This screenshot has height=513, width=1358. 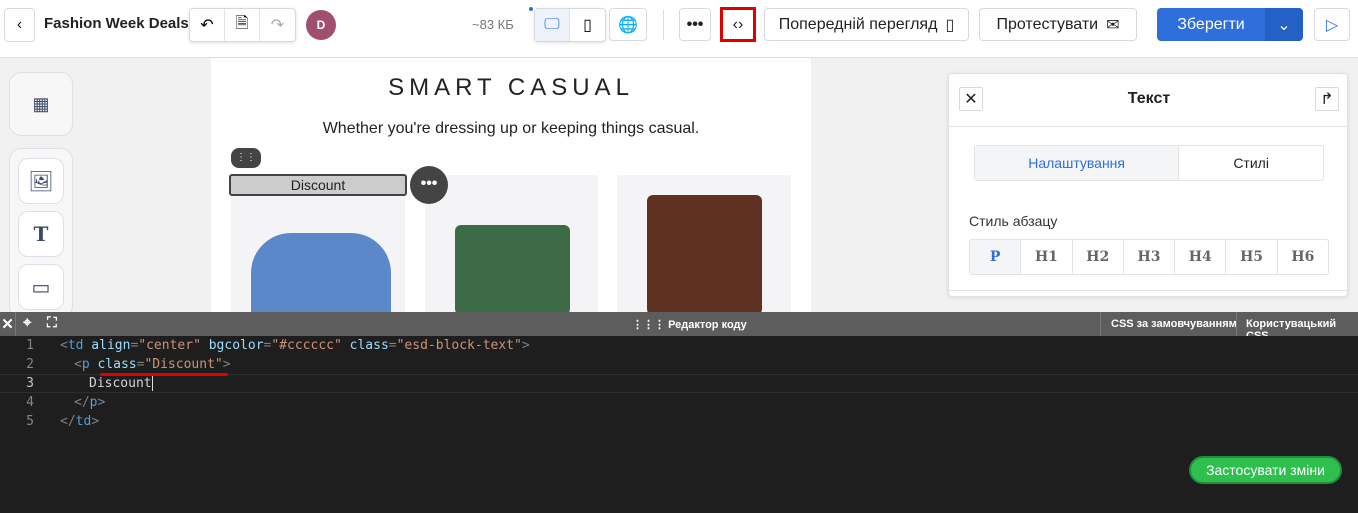 What do you see at coordinates (1077, 163) in the screenshot?
I see `tab-settings: Налаштування` at bounding box center [1077, 163].